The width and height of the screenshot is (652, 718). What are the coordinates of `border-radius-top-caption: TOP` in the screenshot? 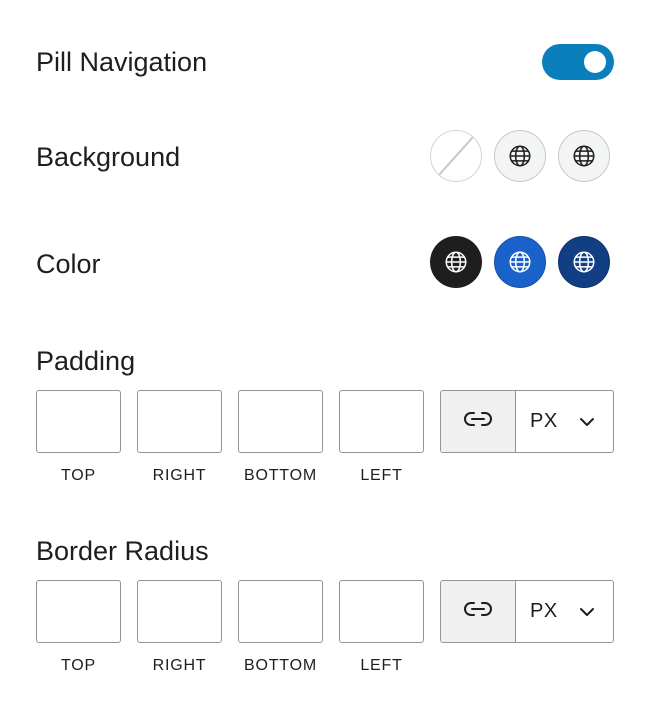 It's located at (78, 665).